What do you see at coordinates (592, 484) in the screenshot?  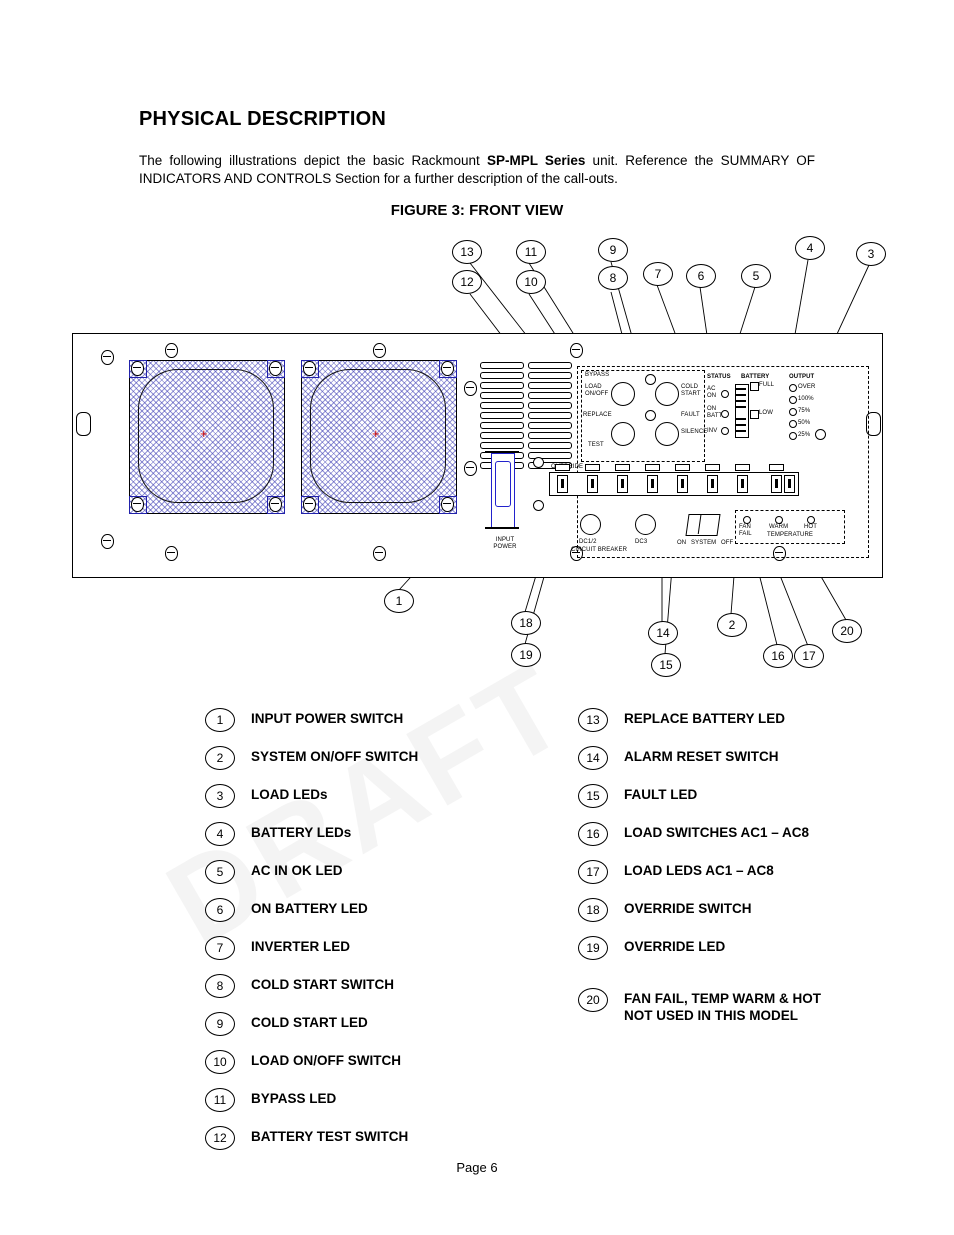 I see `load-switch-ac2` at bounding box center [592, 484].